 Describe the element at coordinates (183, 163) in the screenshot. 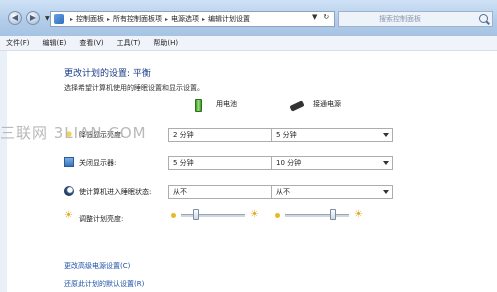

I see `turn-off-display-battery-value: 5 分钟` at that location.